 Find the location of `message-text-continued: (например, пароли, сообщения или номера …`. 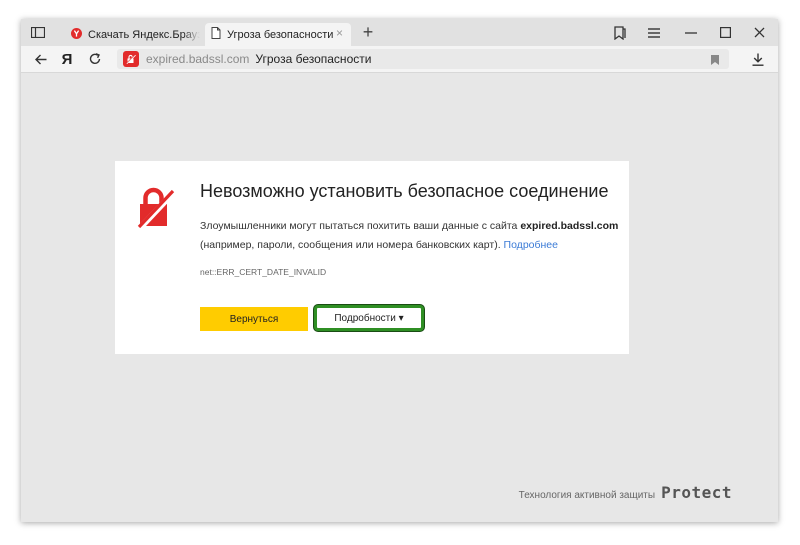

message-text-continued: (например, пароли, сообщения или номера … is located at coordinates (352, 245).